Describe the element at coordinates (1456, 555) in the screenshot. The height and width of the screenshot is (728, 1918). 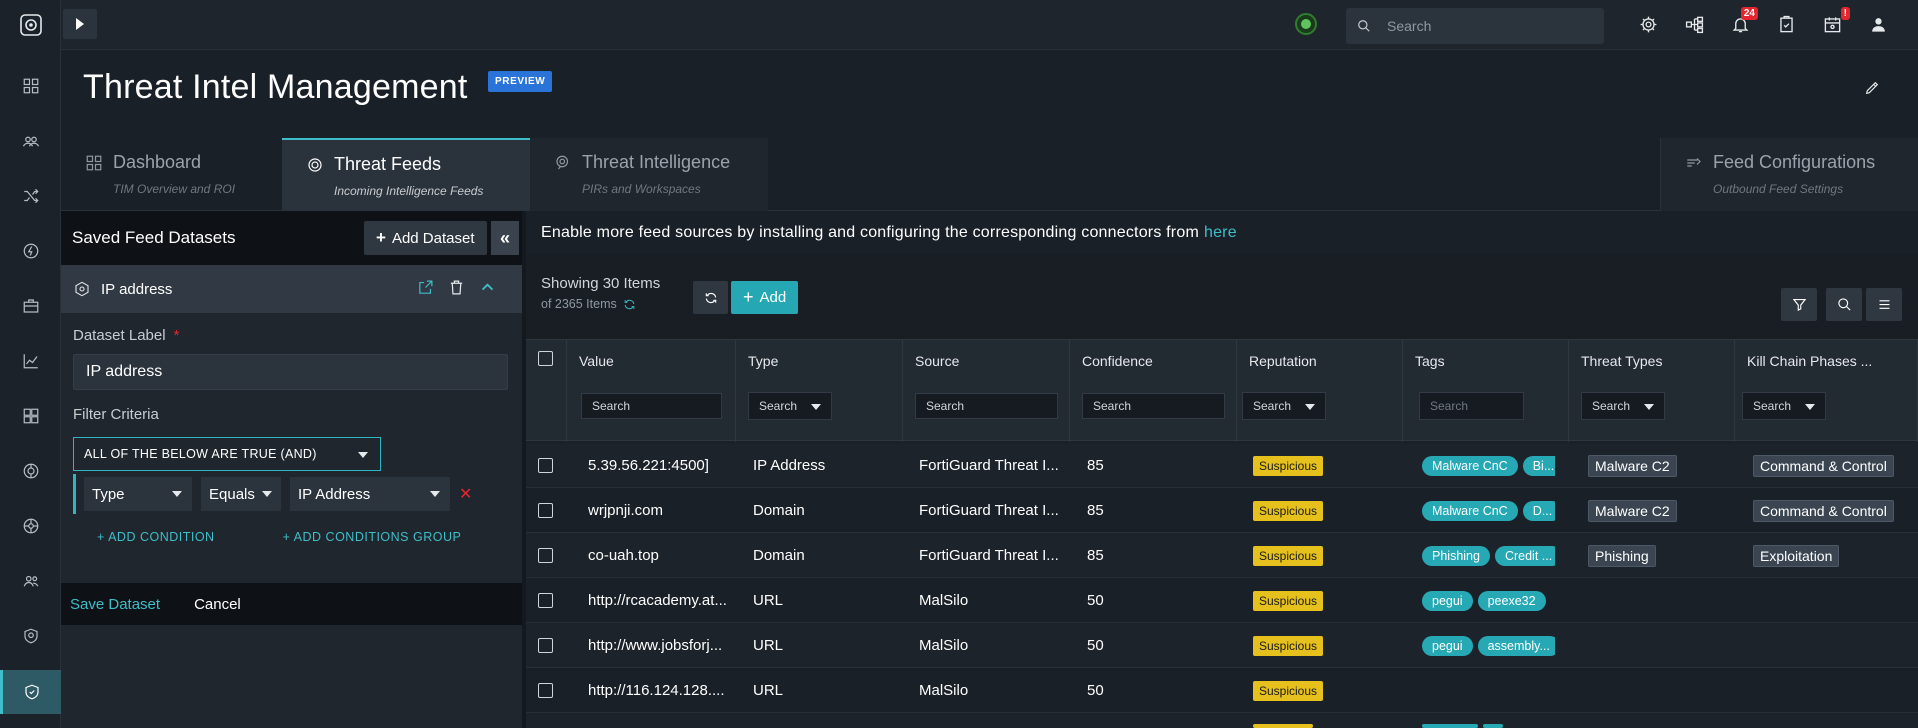
I see `tag-chip: Phishing` at that location.